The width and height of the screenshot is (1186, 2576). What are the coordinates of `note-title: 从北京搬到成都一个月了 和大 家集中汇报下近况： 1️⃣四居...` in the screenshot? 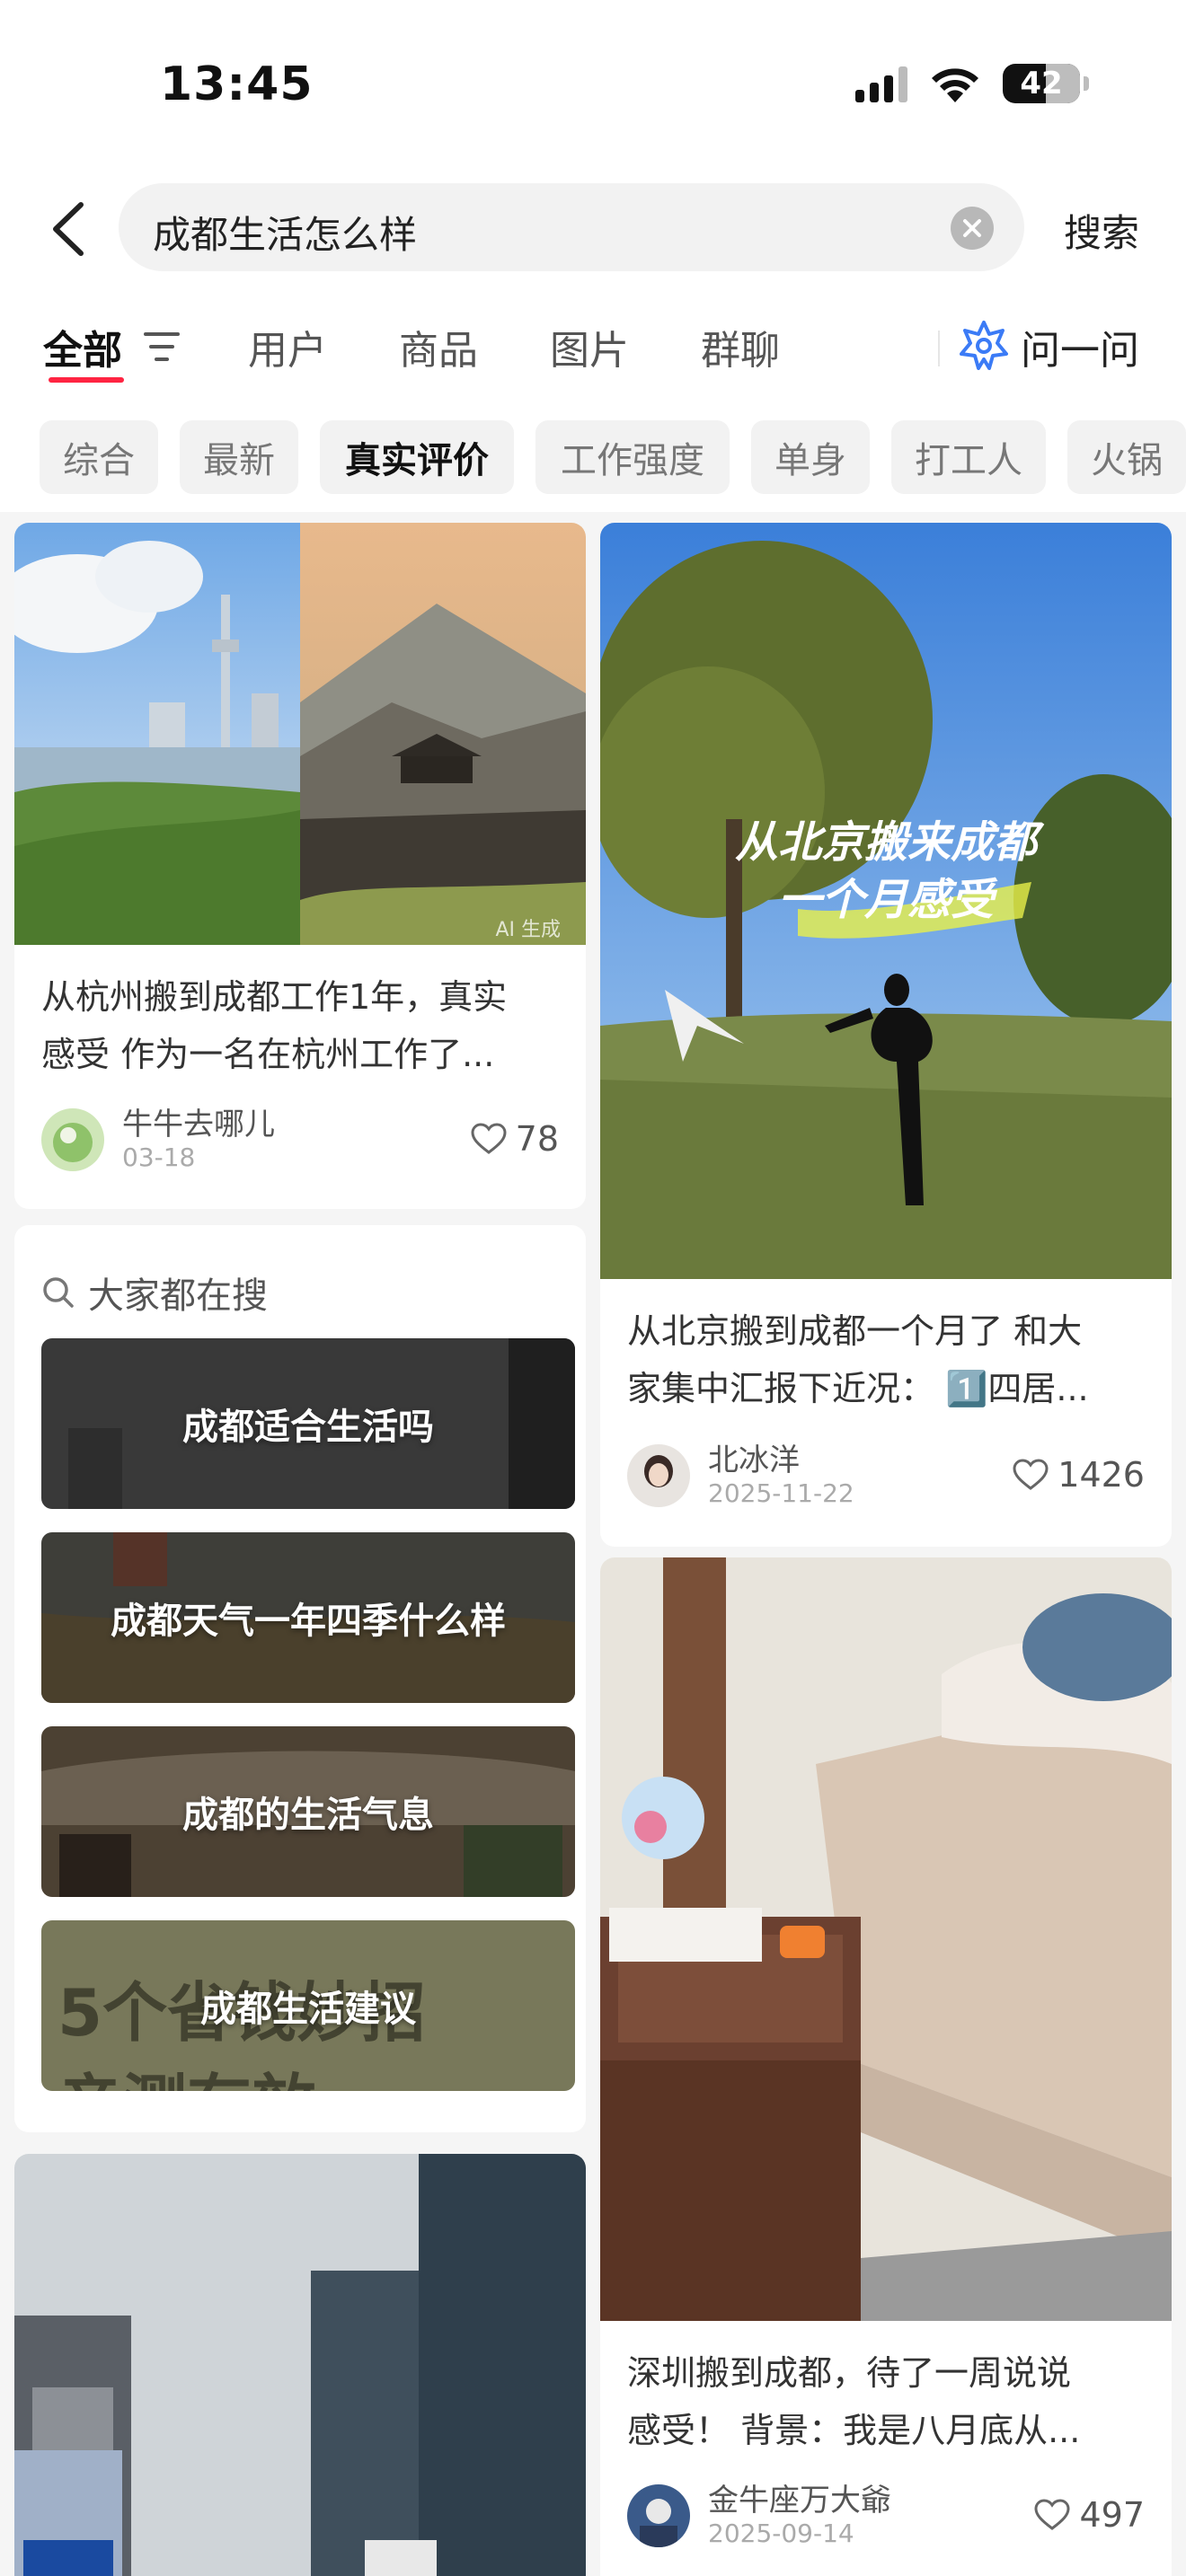 It's located at (858, 1359).